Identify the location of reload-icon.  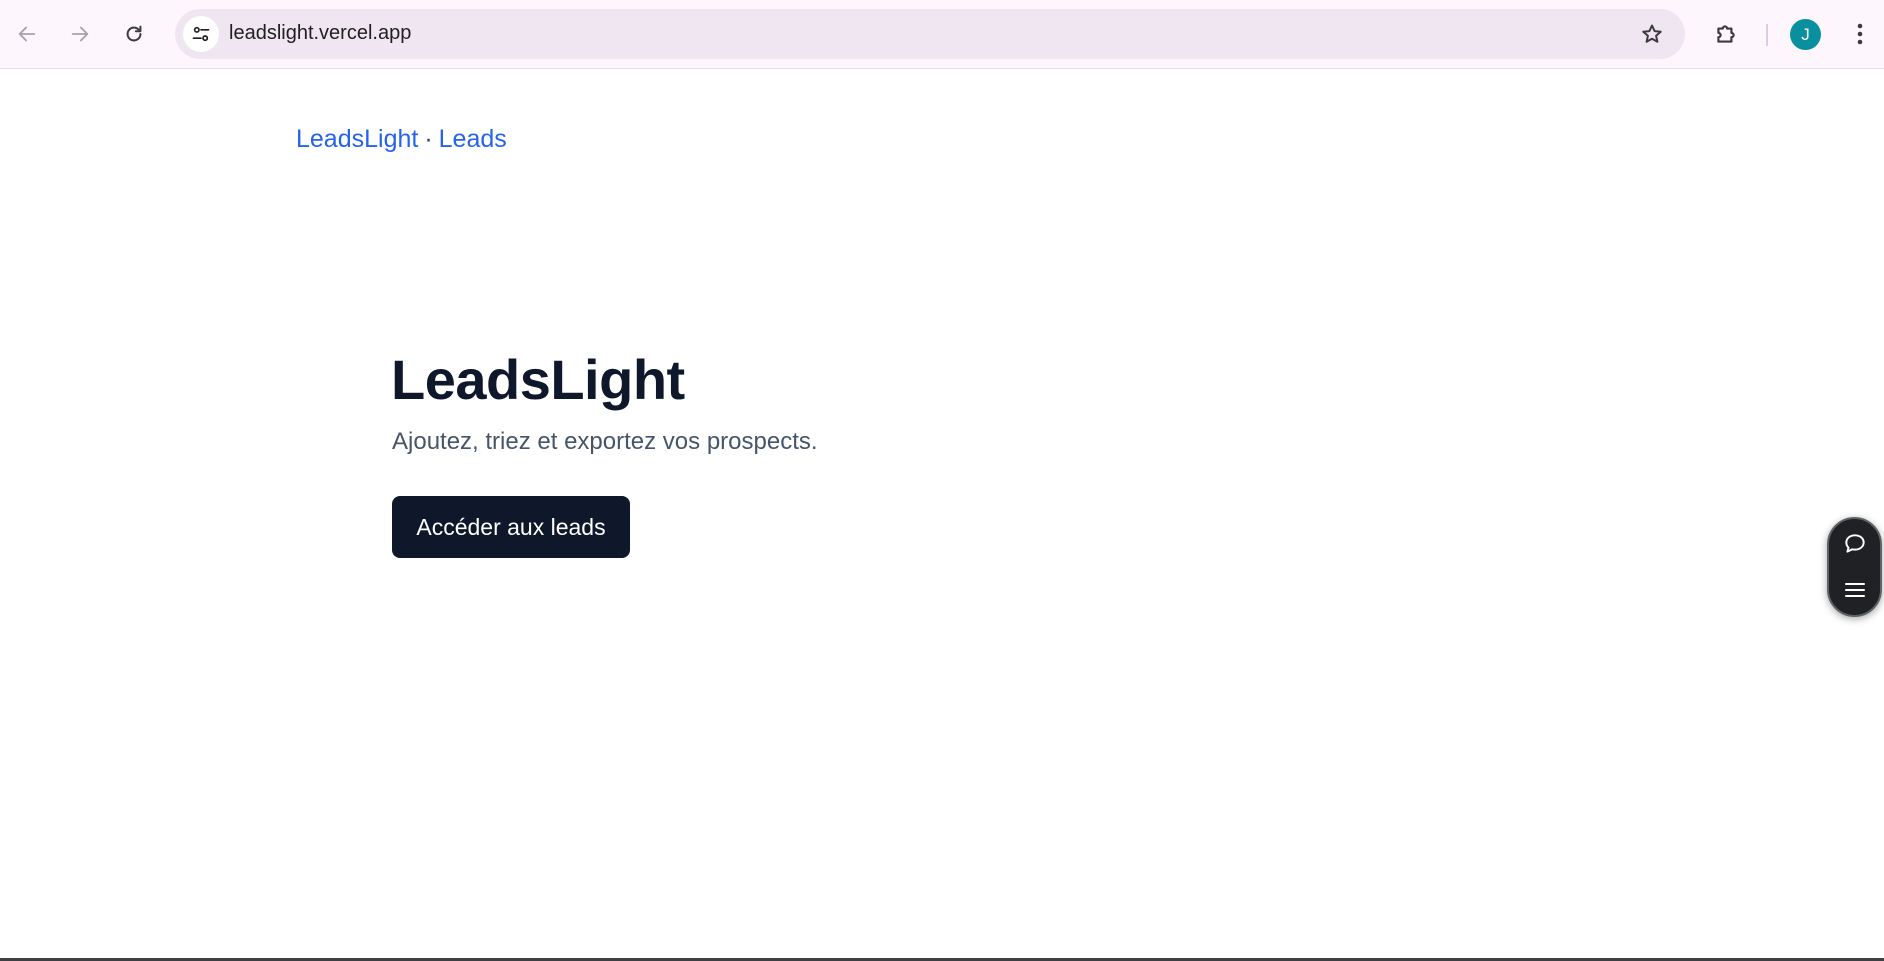
(134, 33).